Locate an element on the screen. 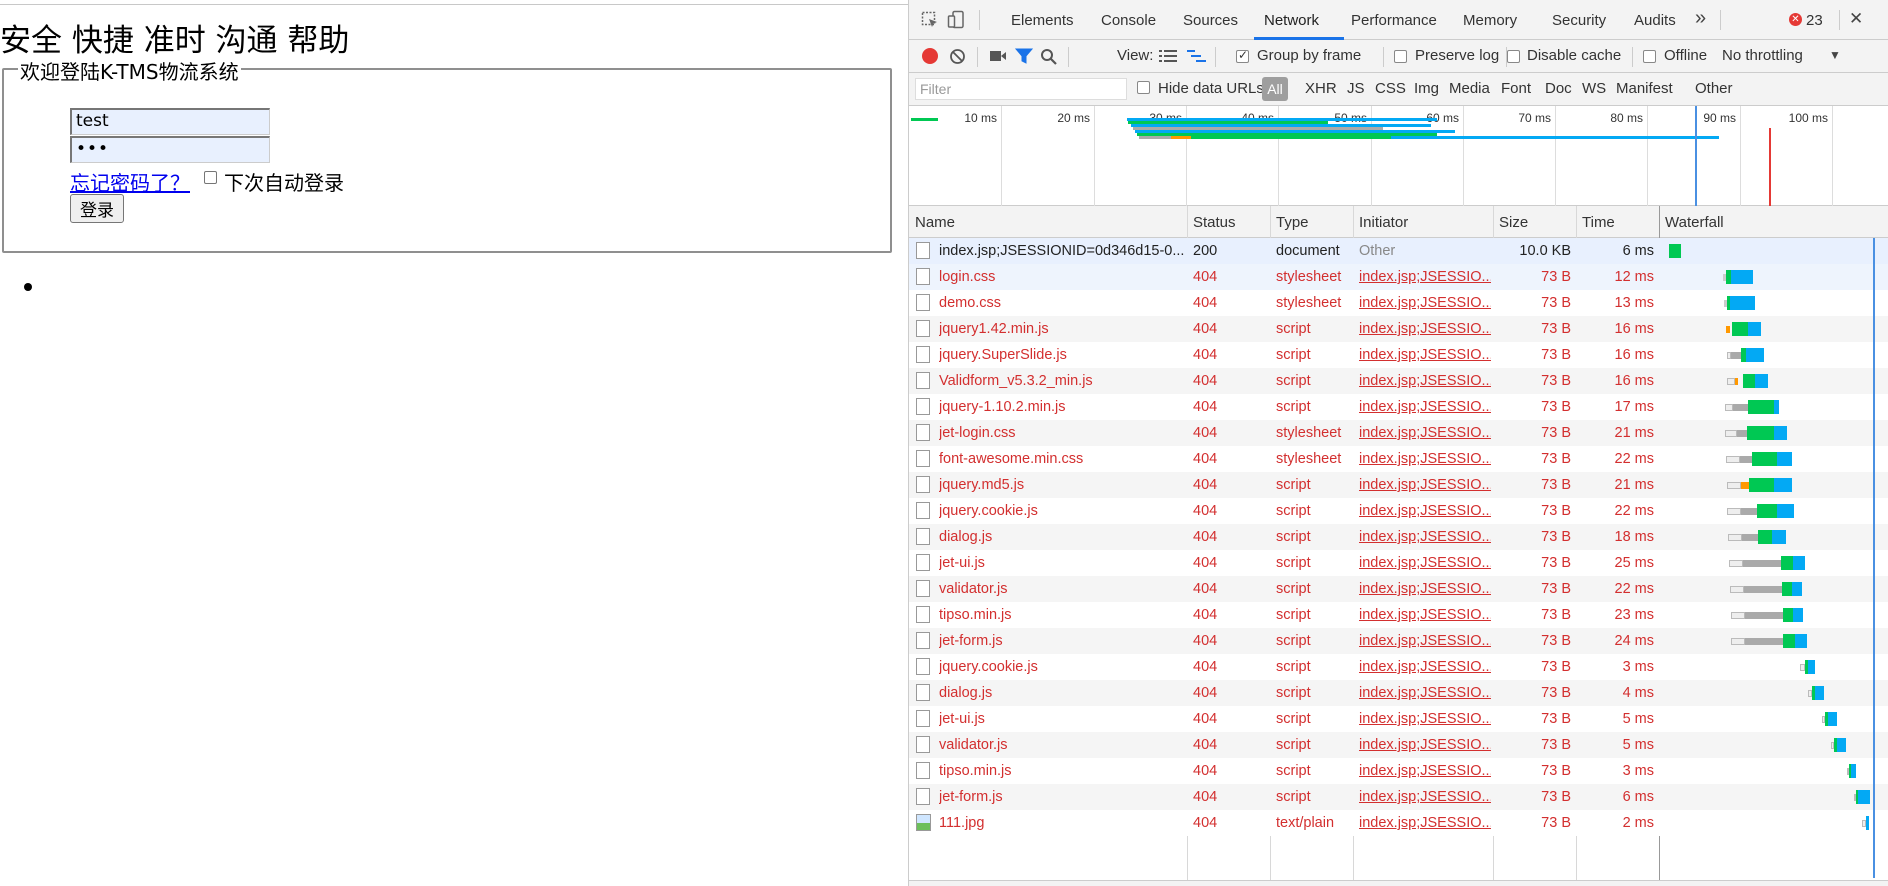  hide-data-urls-checkbox is located at coordinates (1143, 87).